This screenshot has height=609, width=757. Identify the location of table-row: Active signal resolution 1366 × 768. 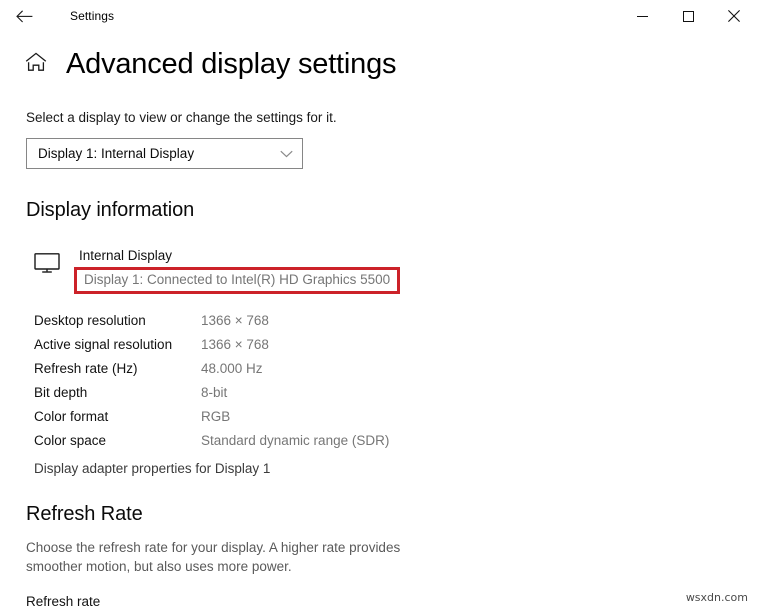
(385, 344).